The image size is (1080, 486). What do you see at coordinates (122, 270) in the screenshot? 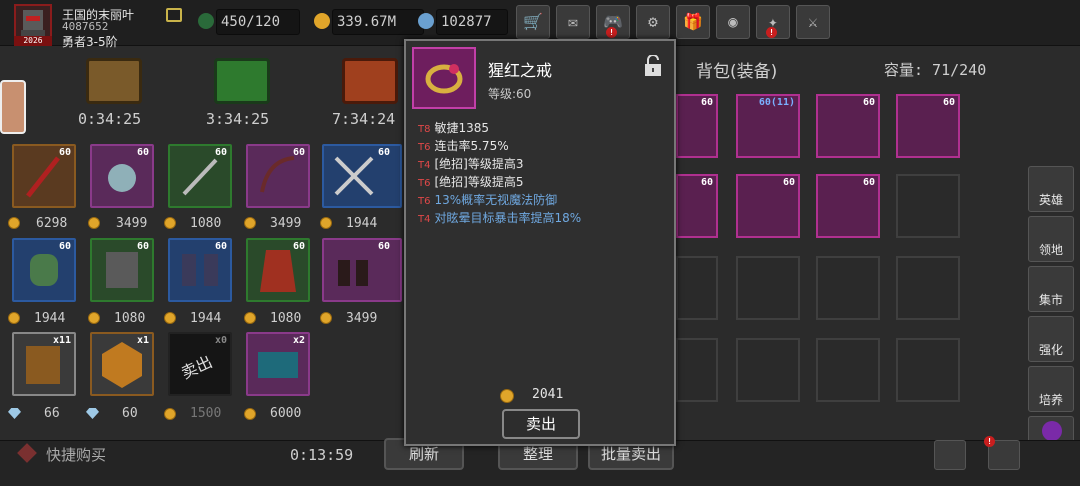
I see `shop-item-armor: 60` at bounding box center [122, 270].